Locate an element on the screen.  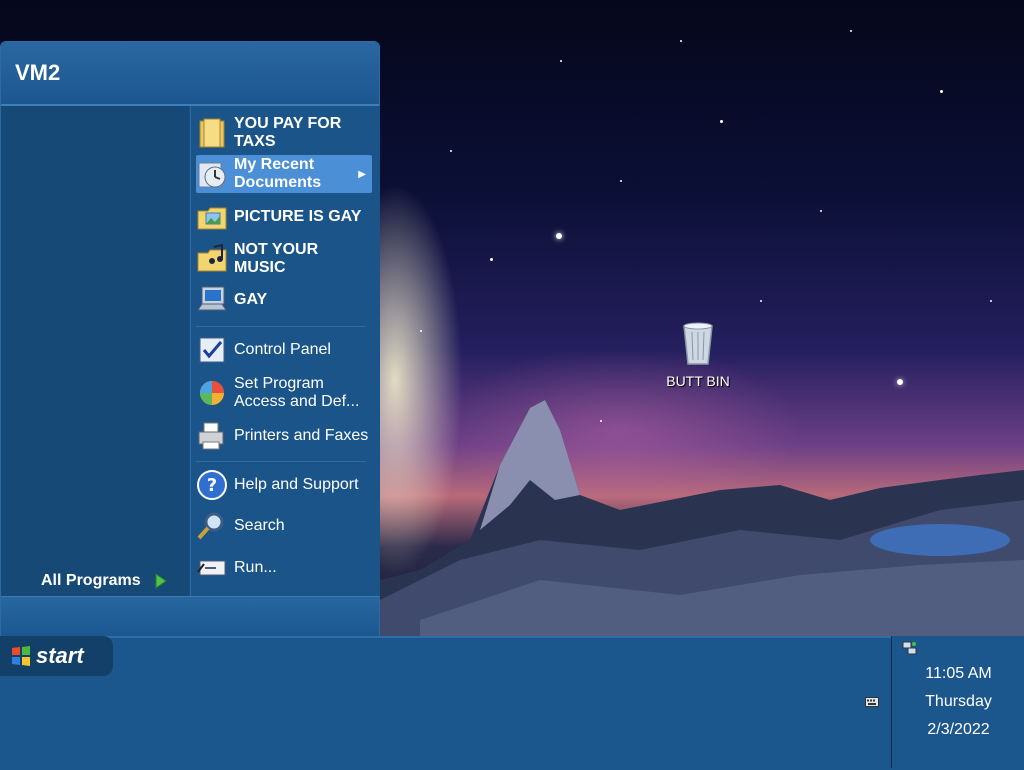
program-access-icon is located at coordinates (212, 393).